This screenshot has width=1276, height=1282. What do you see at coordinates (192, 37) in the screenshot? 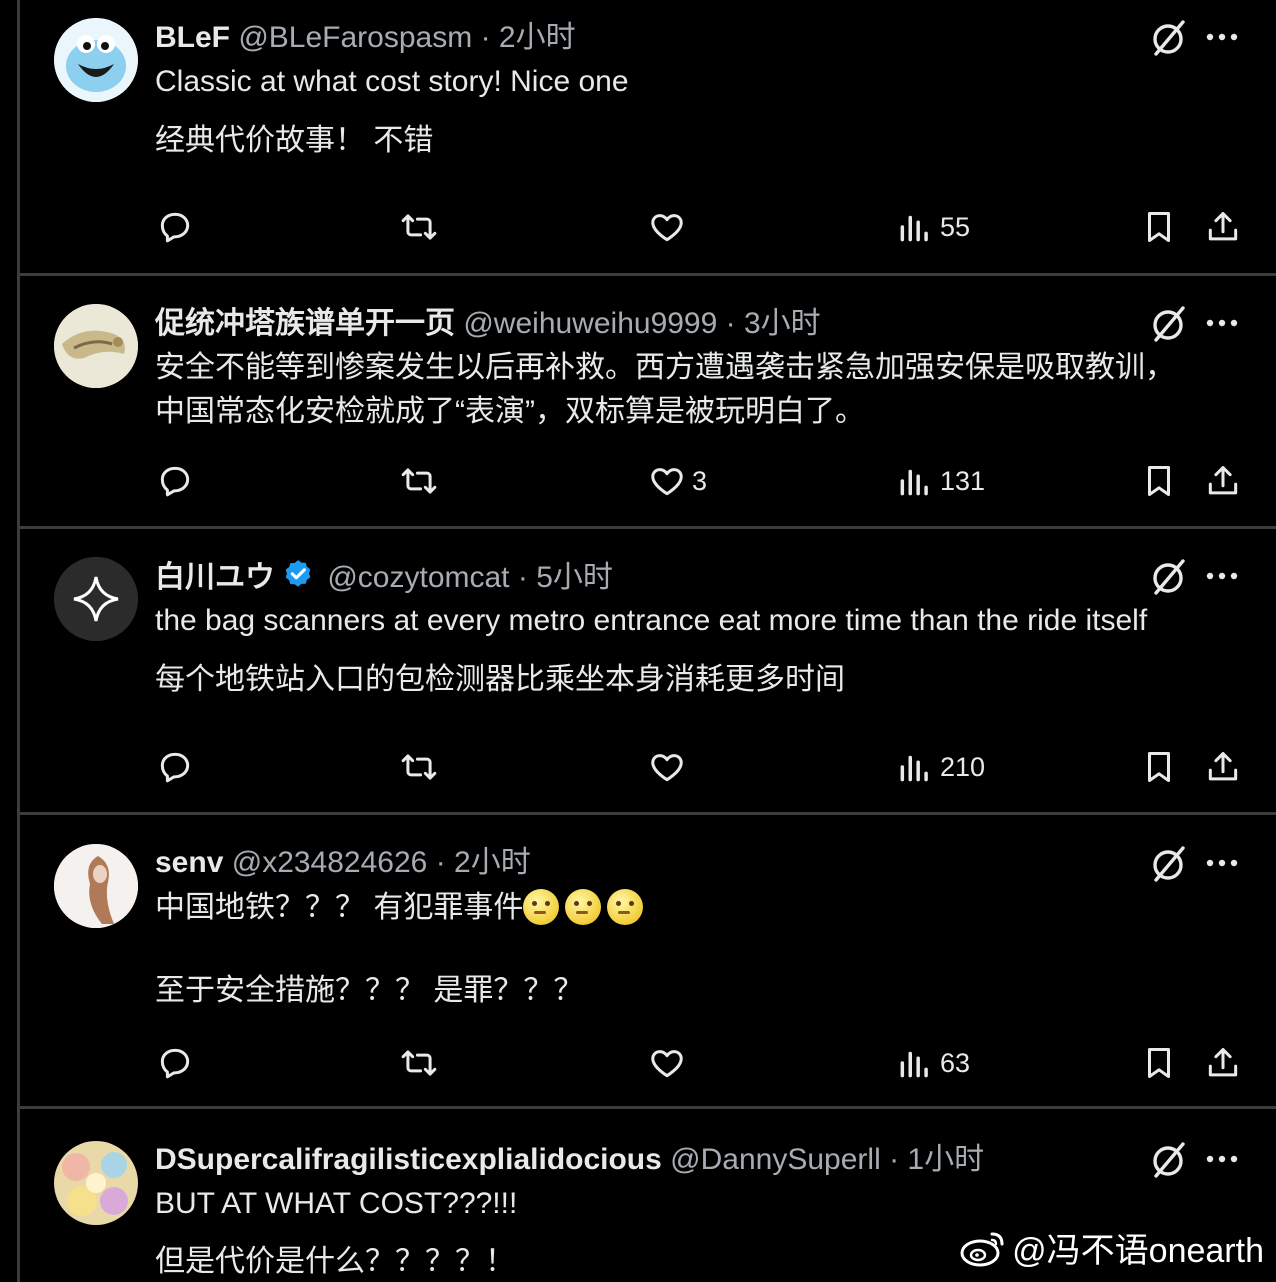
I see `display-name: BLeF` at bounding box center [192, 37].